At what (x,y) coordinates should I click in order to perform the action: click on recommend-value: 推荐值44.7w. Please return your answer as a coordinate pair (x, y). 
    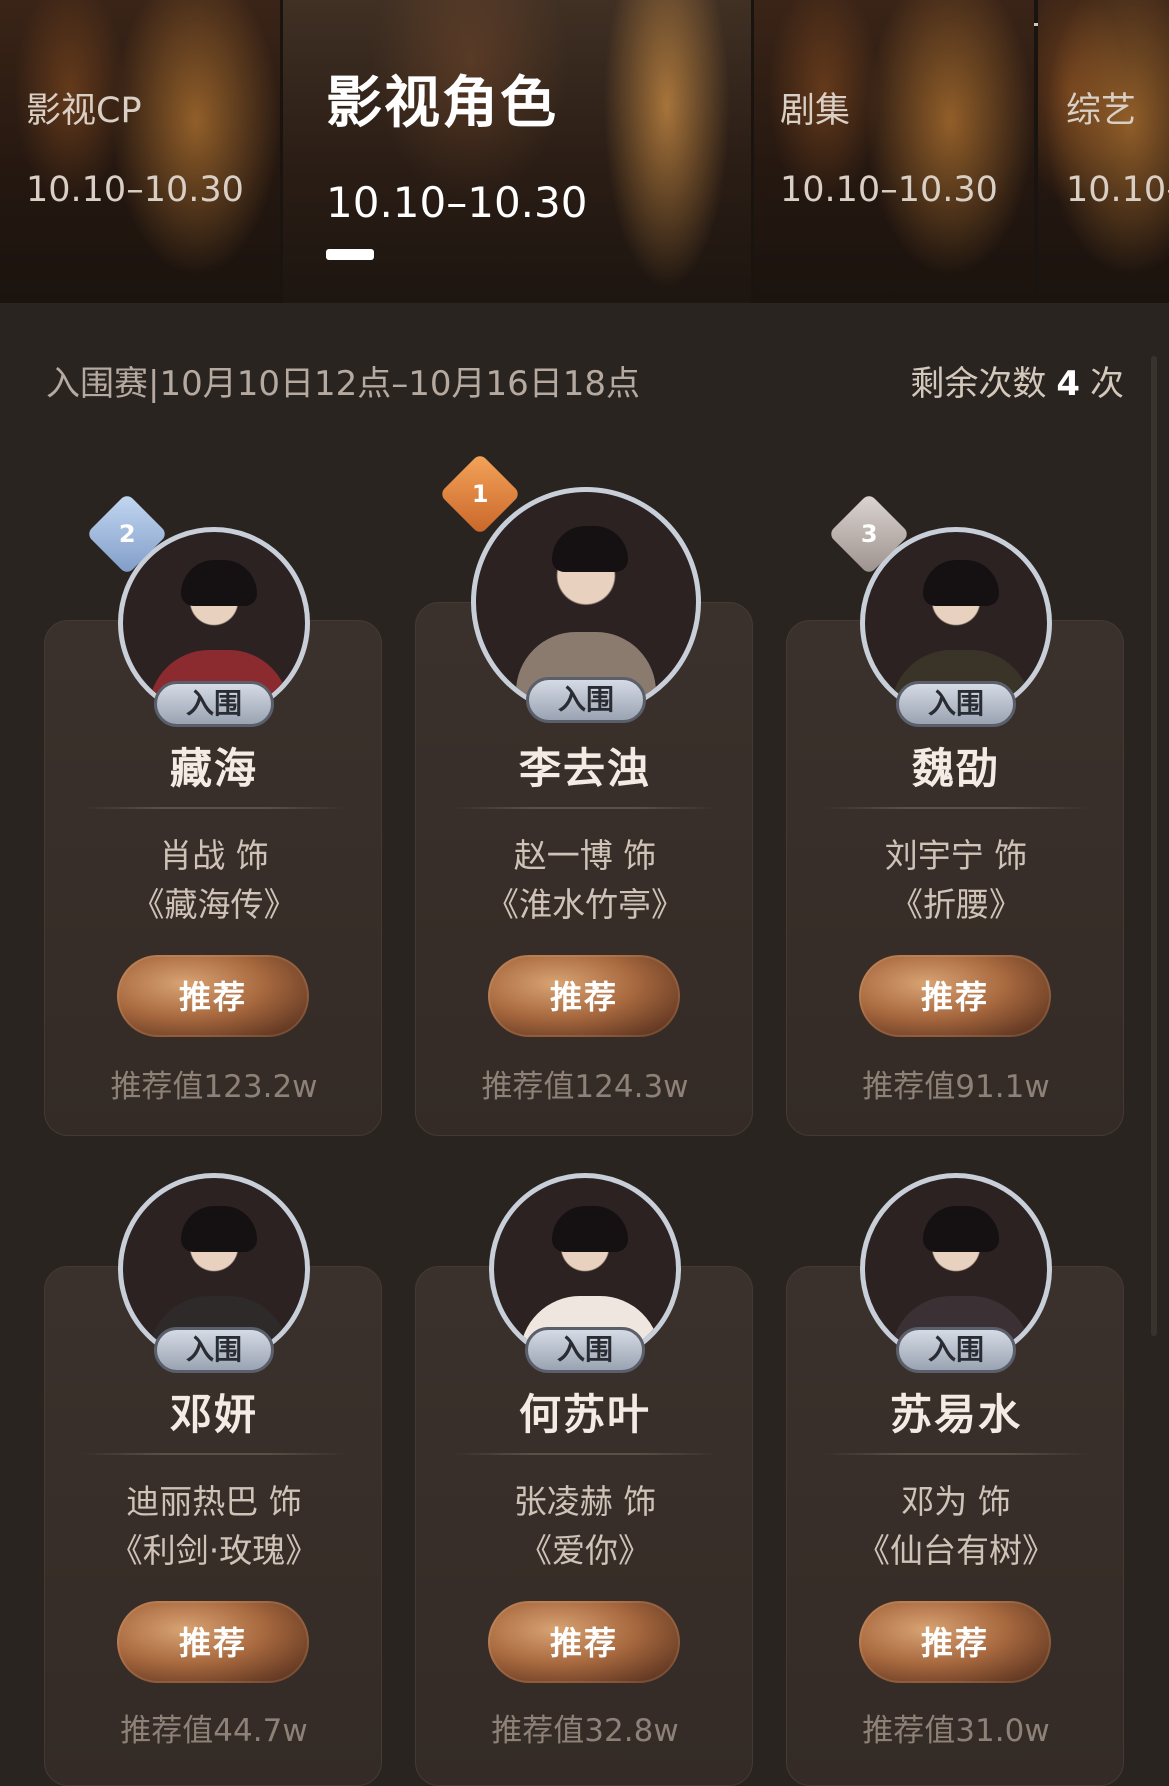
    Looking at the image, I should click on (214, 1731).